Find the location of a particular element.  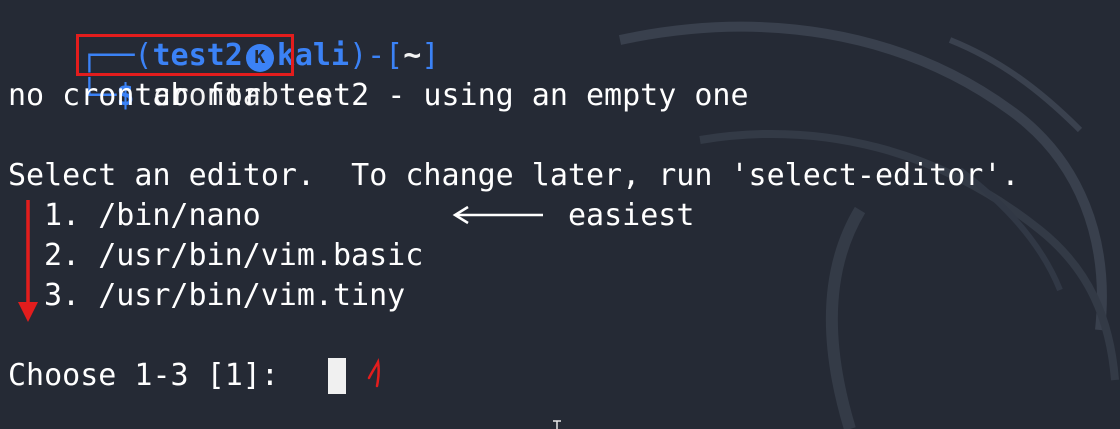

choose-prompt: Choose 1-3 [1]: is located at coordinates (152, 375).